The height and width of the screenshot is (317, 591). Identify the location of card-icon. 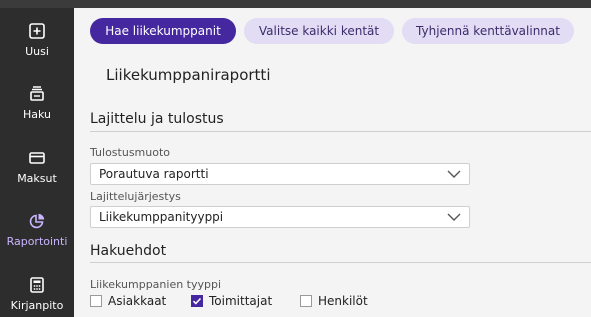
(37, 158).